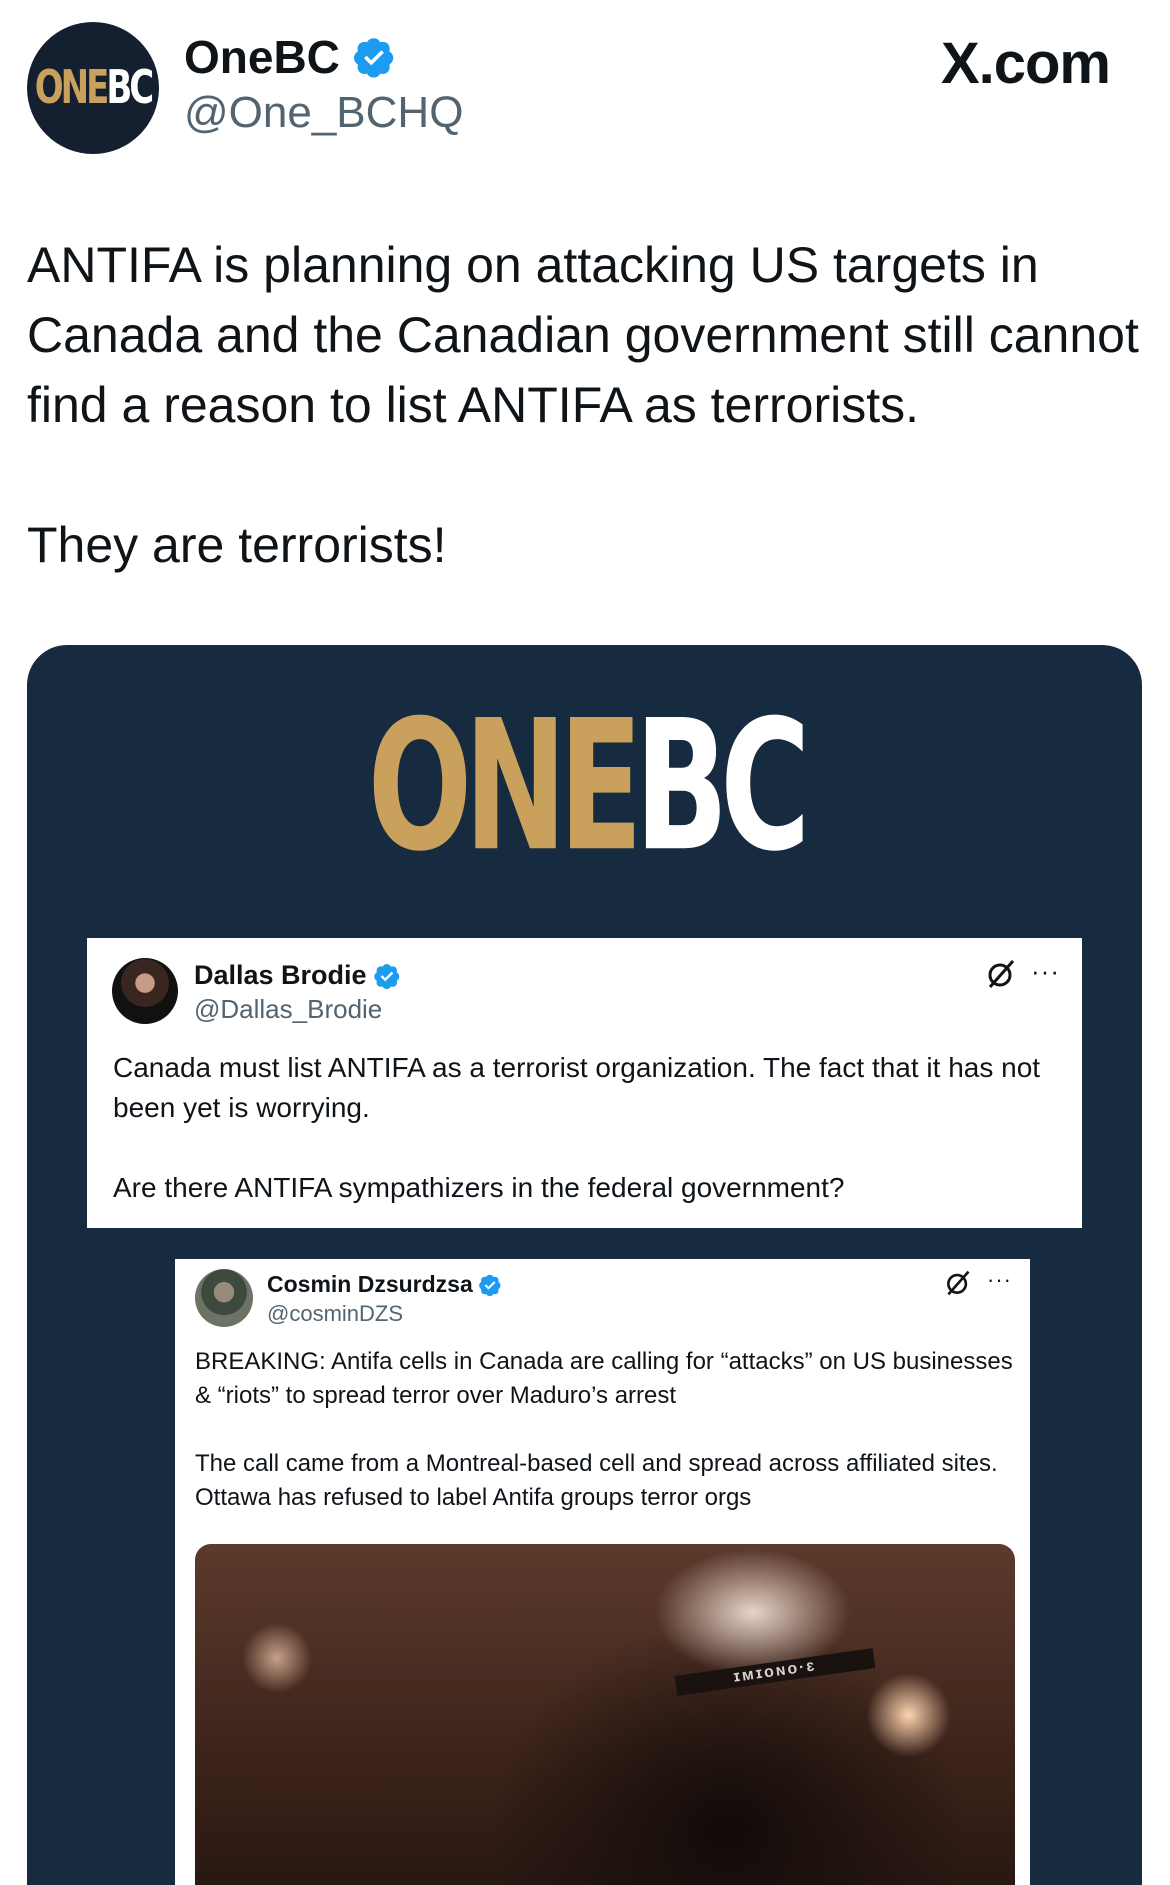 The image size is (1170, 1885). What do you see at coordinates (237, 545) in the screenshot?
I see `tweet-paragraph-2: They are terrorists!` at bounding box center [237, 545].